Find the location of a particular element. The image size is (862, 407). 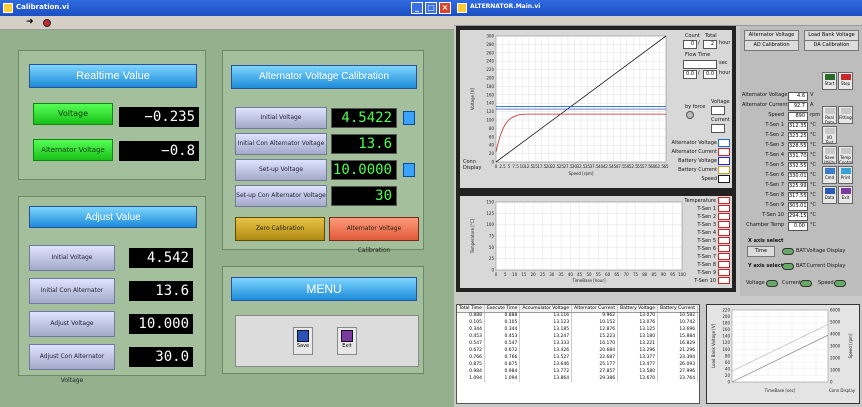

abort-icon is located at coordinates (47, 23).